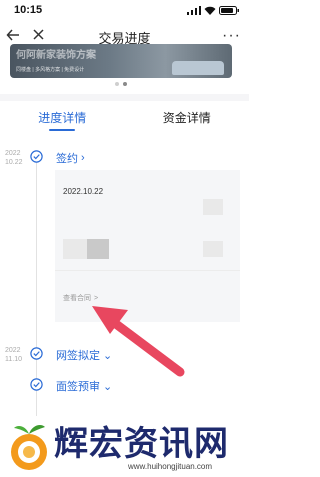 The image size is (320, 477). I want to click on pagination-dot, so click(117, 84).